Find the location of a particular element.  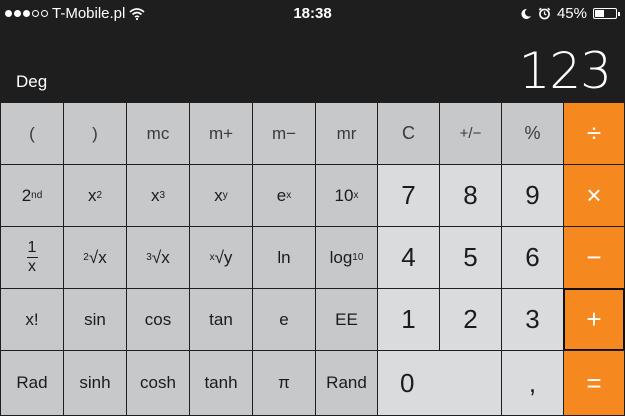

x-cubed-key: x3 is located at coordinates (158, 195).